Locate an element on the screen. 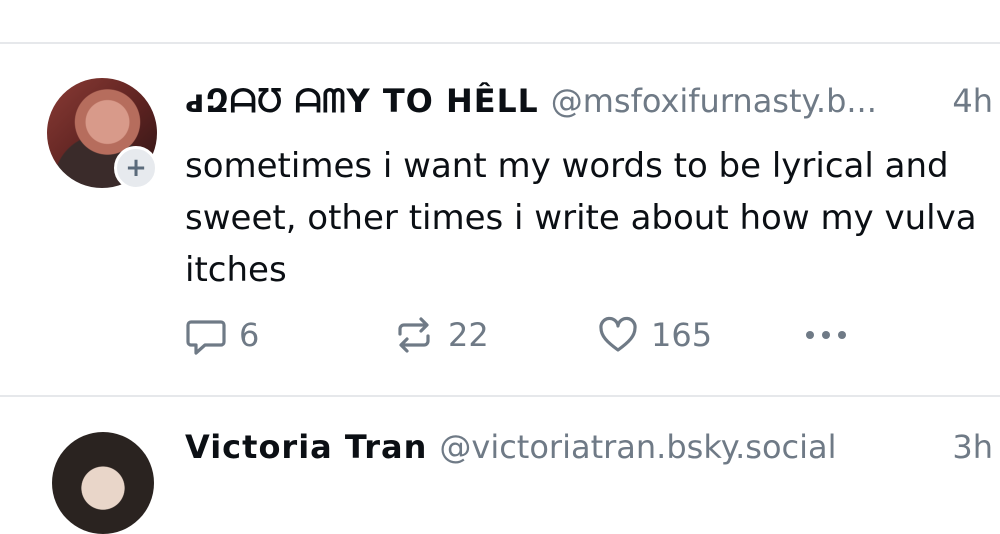 Image resolution: width=1000 pixels, height=534 pixels. repost-button: 22 is located at coordinates (440, 335).